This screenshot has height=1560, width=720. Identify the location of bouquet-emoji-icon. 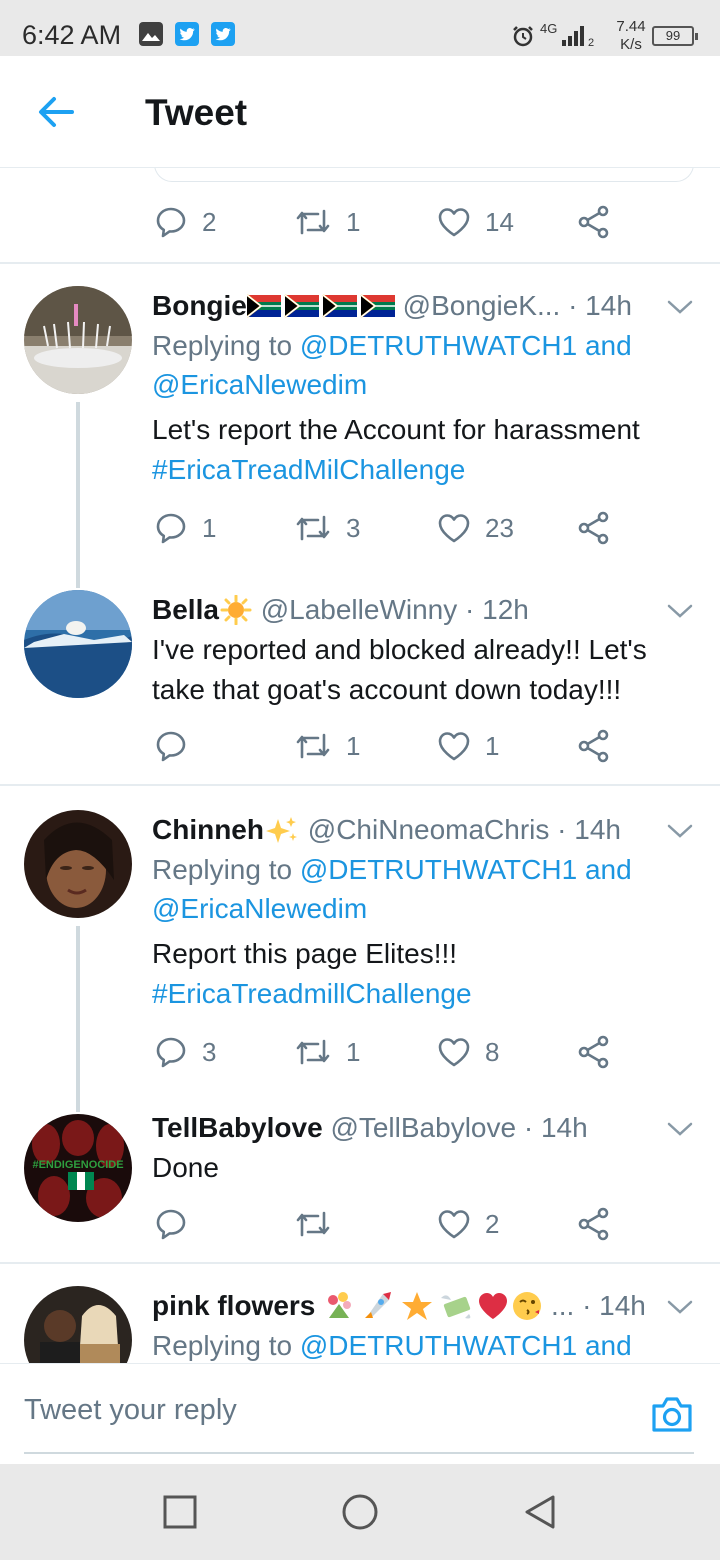
(340, 1304).